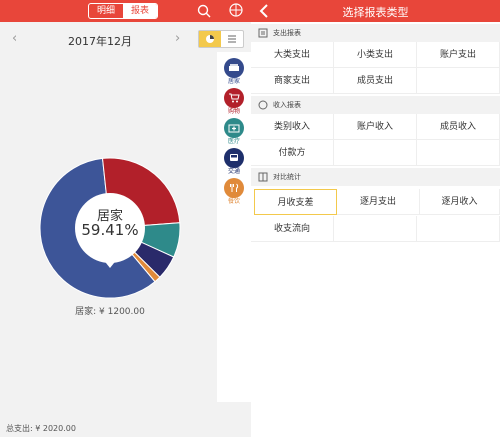 This screenshot has height=437, width=500. What do you see at coordinates (287, 105) in the screenshot?
I see `section-title: 收入报表` at bounding box center [287, 105].